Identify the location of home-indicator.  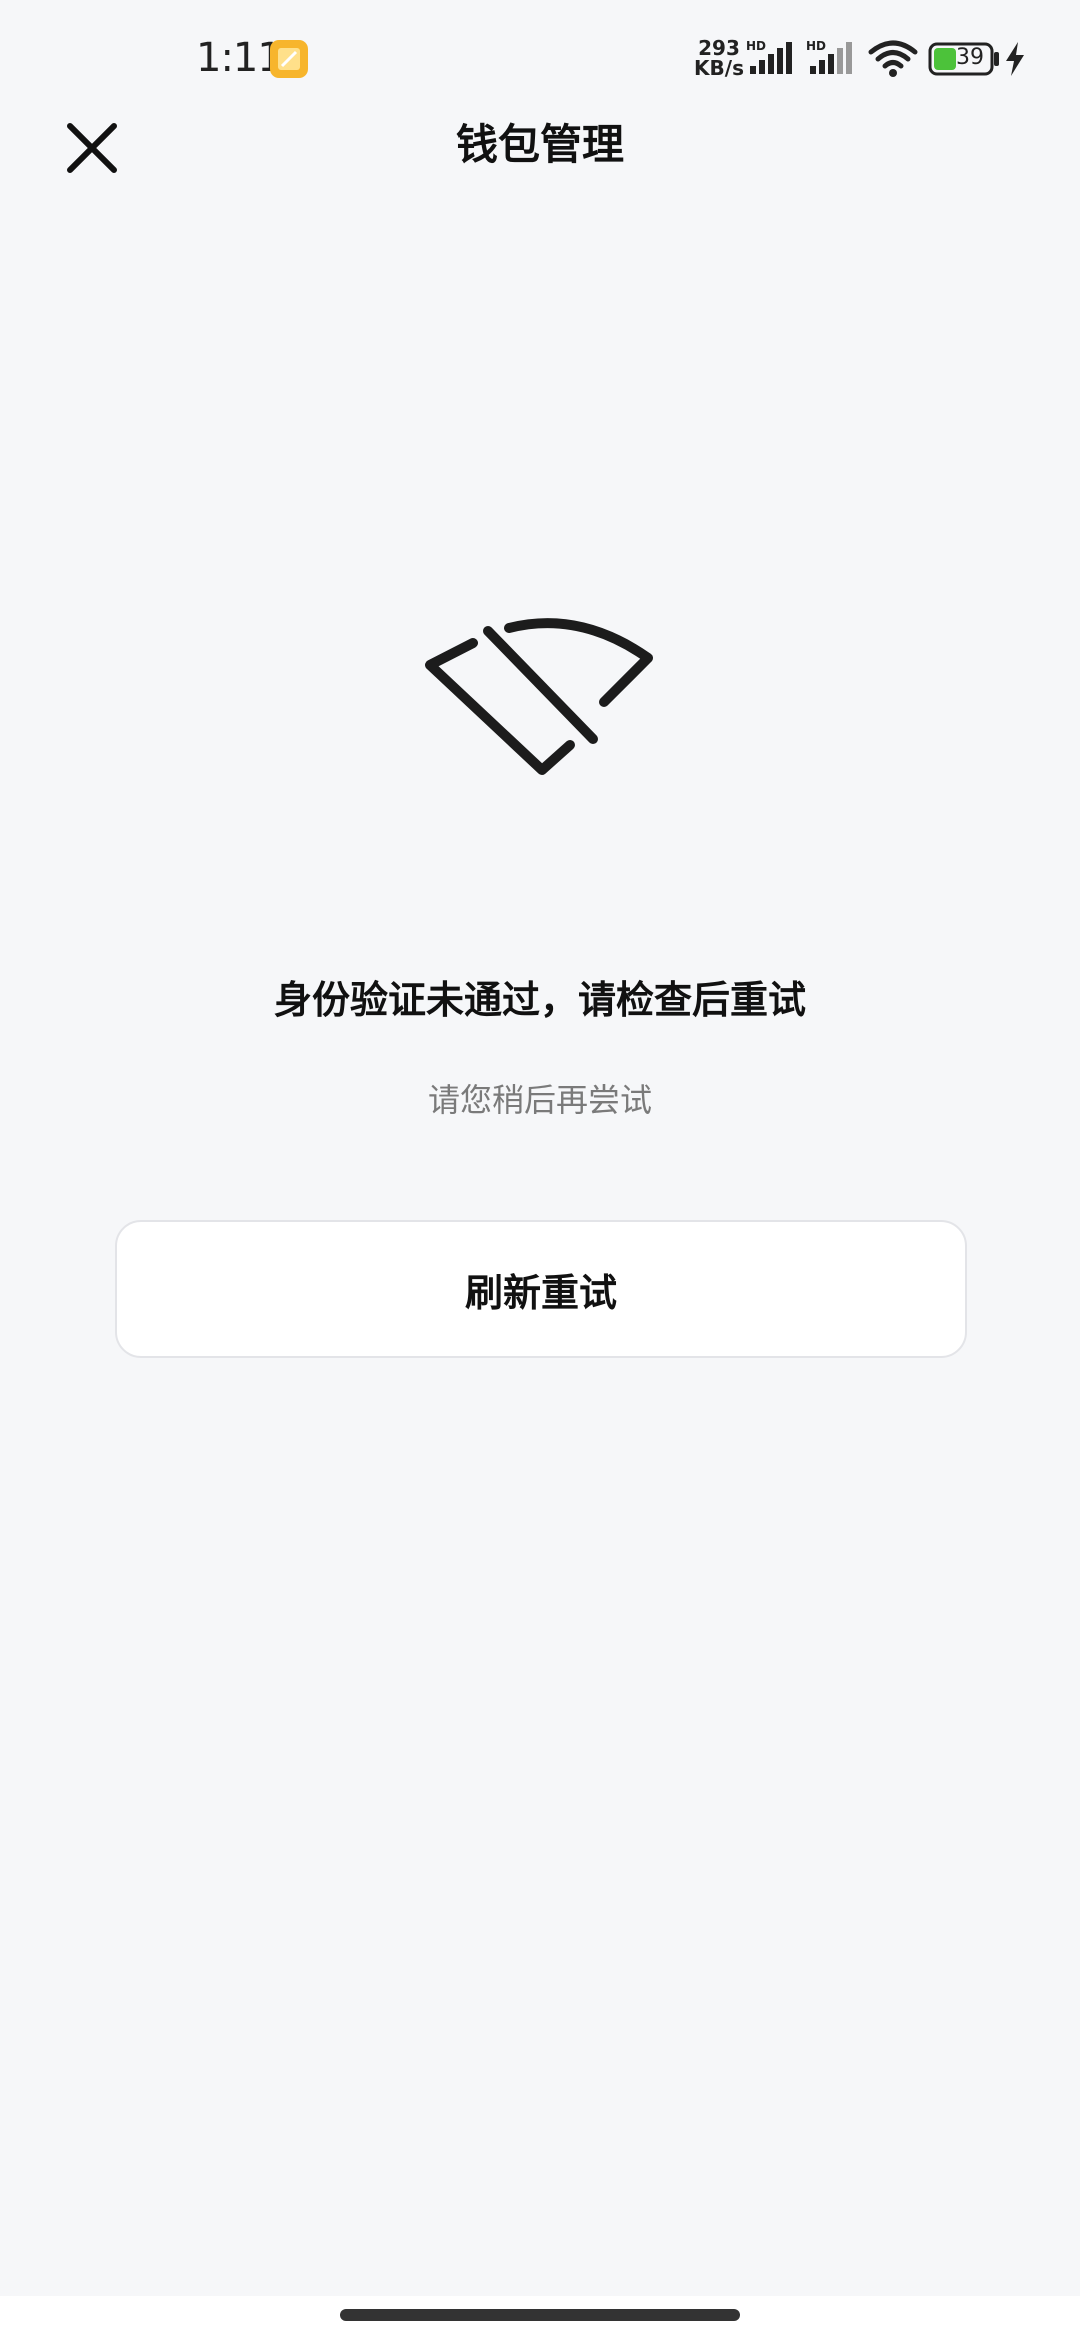
(540, 2315).